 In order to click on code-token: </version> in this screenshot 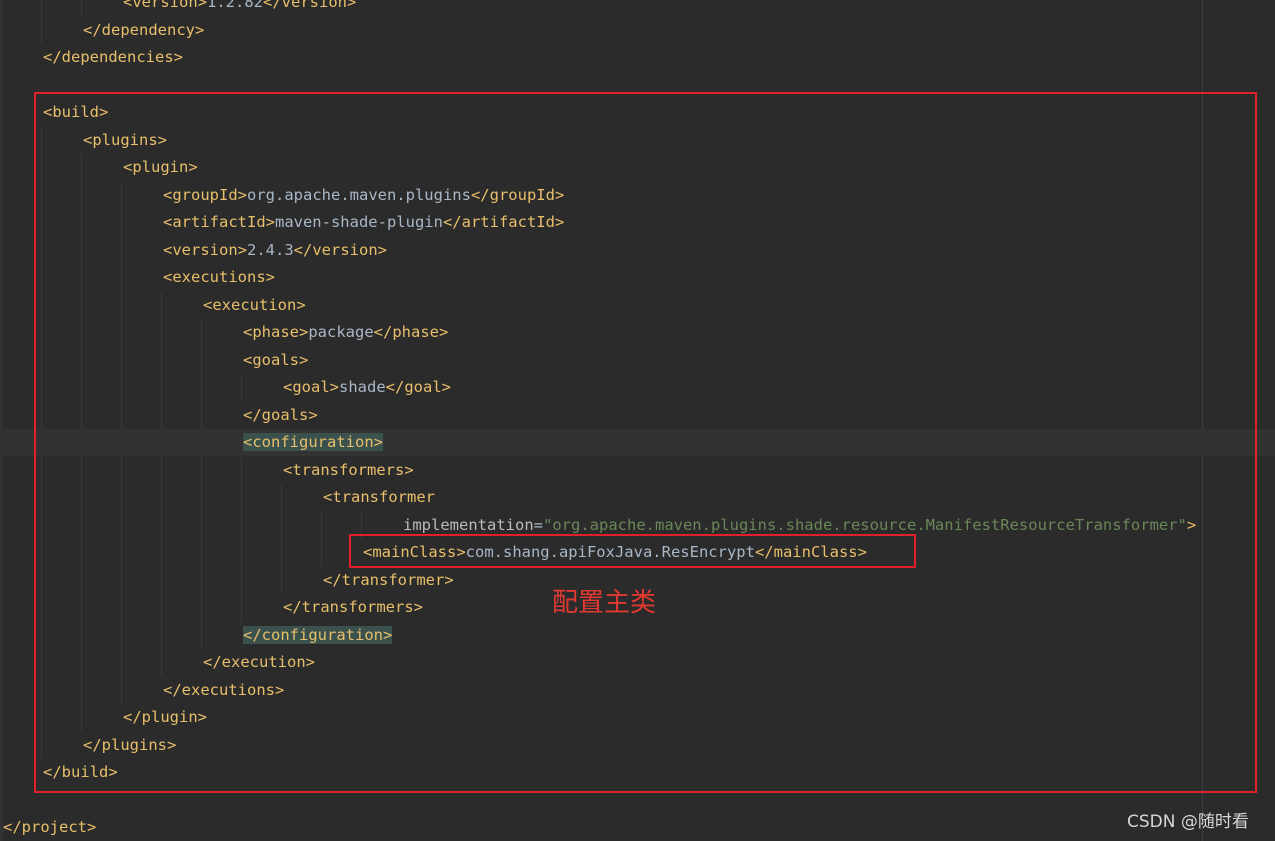, I will do `click(310, 5)`.